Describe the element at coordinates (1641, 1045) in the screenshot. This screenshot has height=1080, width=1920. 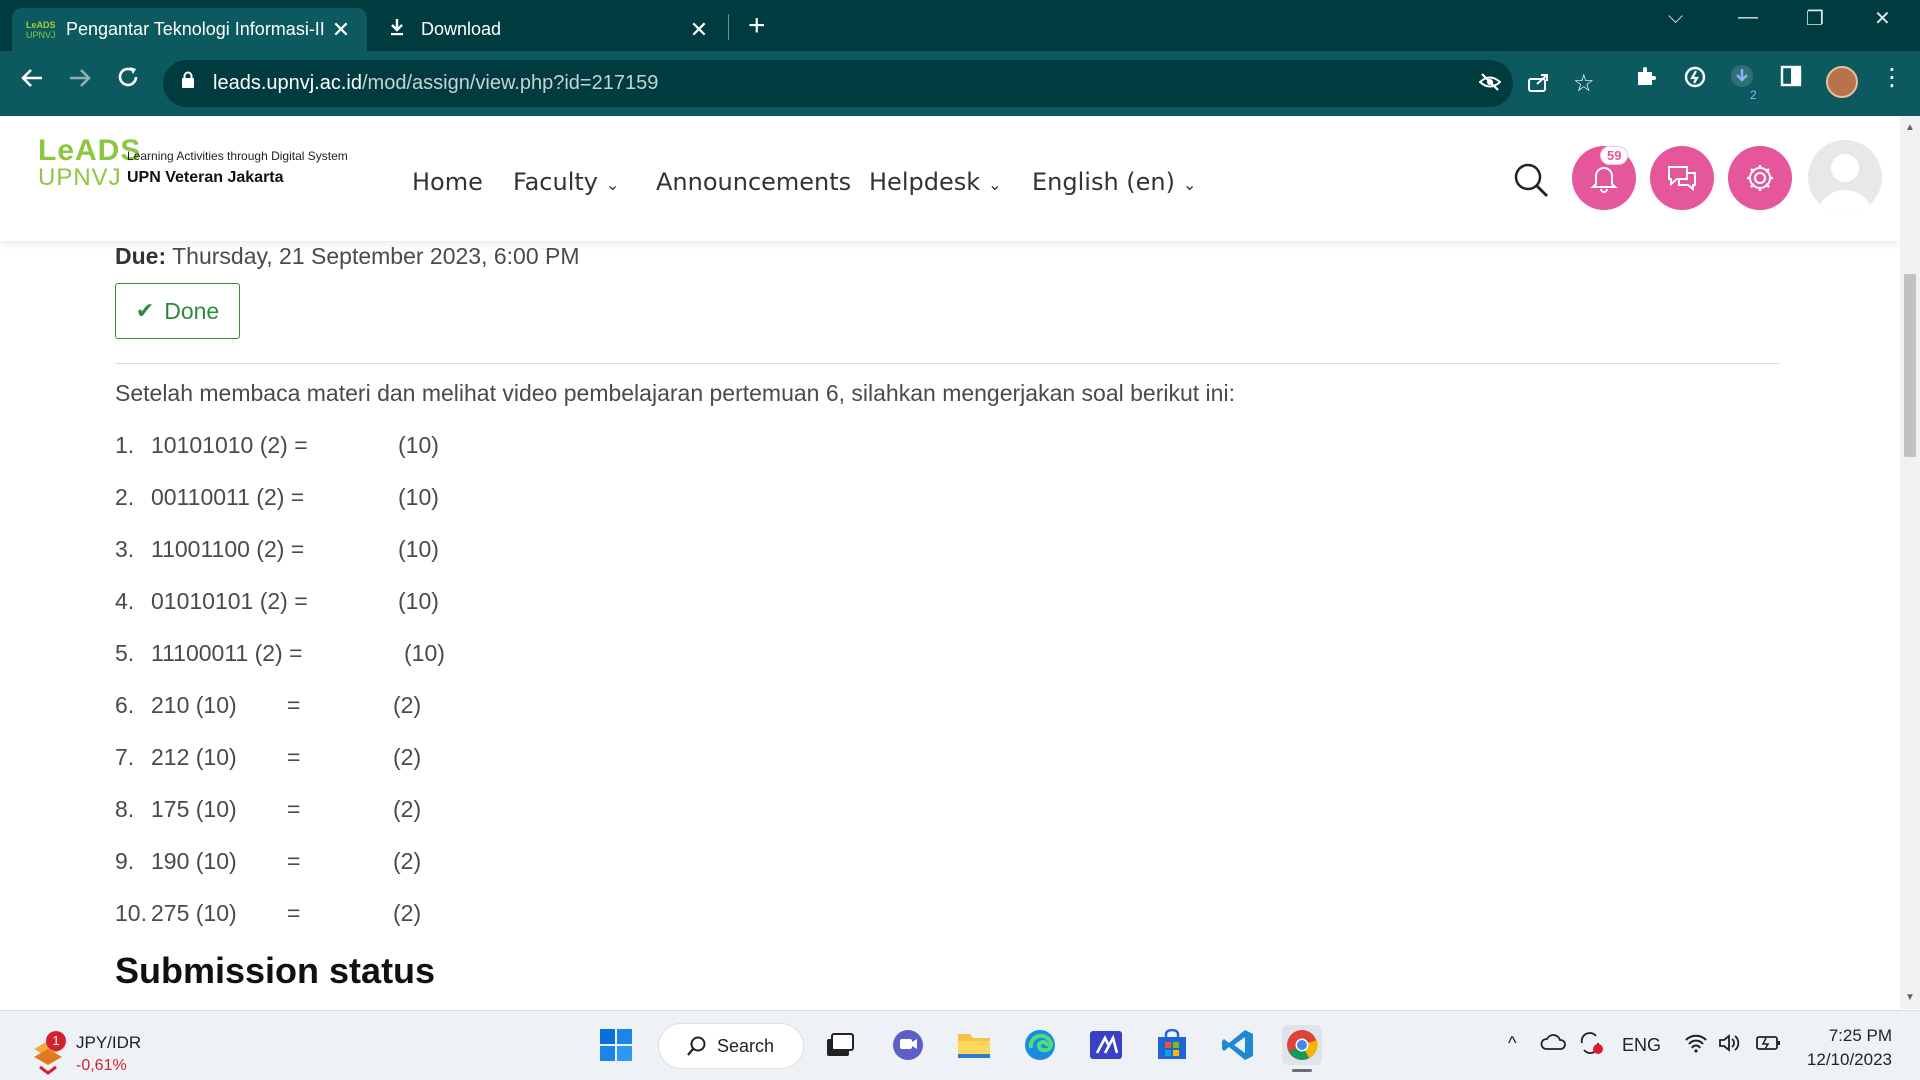
I see `language-indicator: ENG` at that location.